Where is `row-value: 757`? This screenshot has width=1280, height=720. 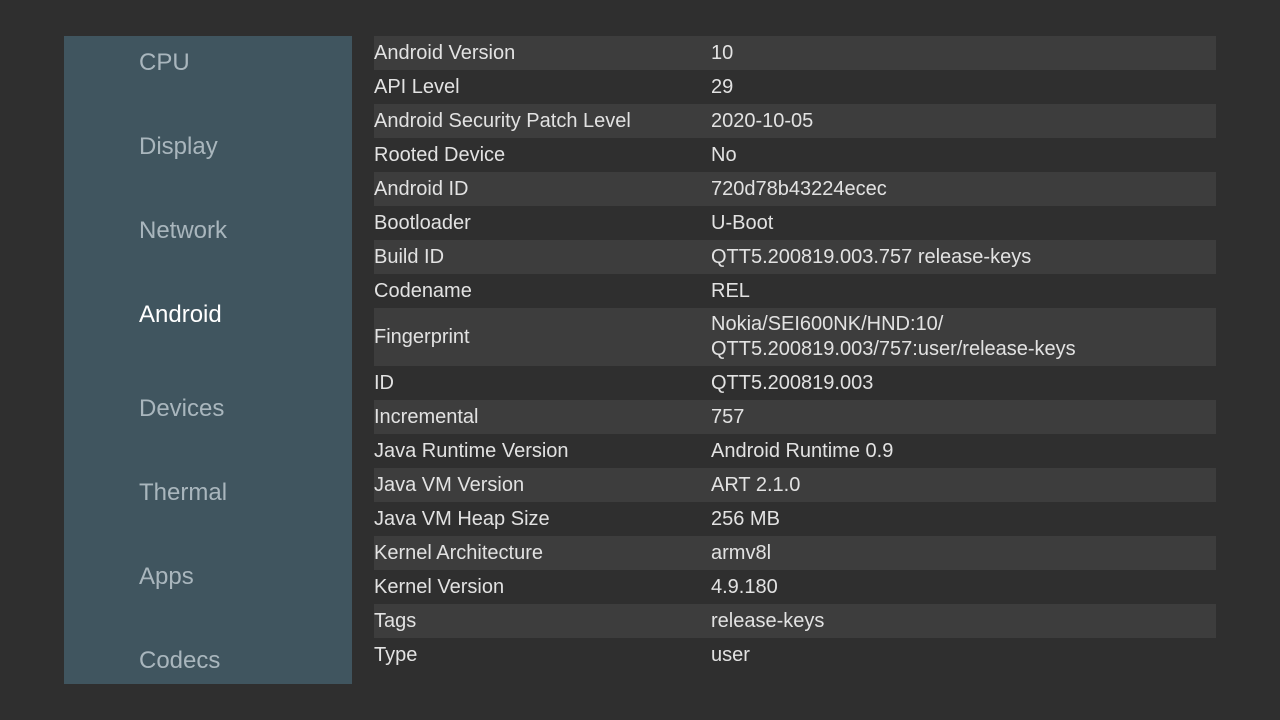 row-value: 757 is located at coordinates (728, 416).